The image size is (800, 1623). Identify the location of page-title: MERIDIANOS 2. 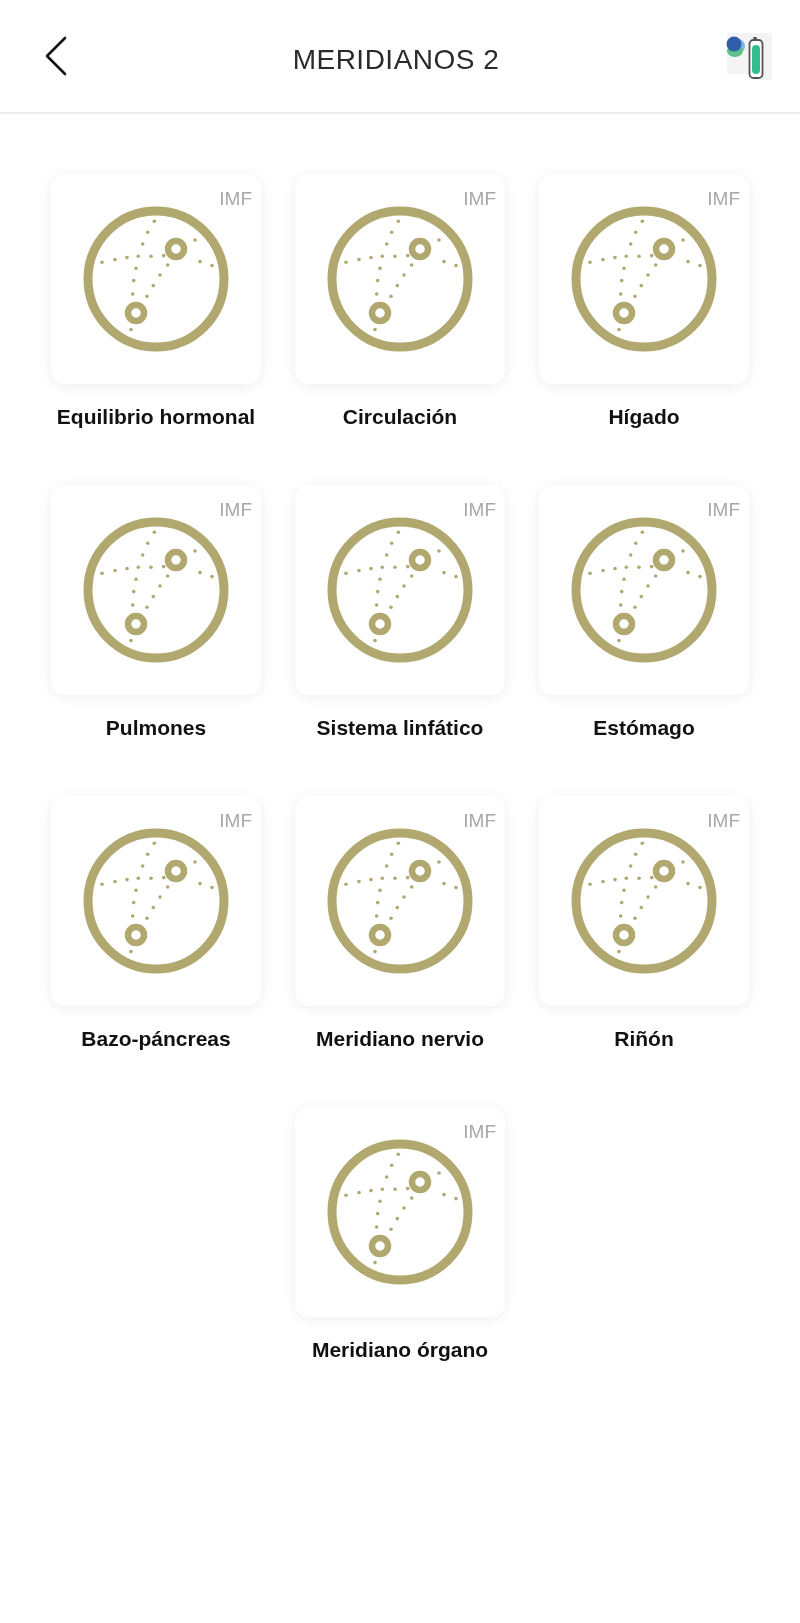
(396, 59).